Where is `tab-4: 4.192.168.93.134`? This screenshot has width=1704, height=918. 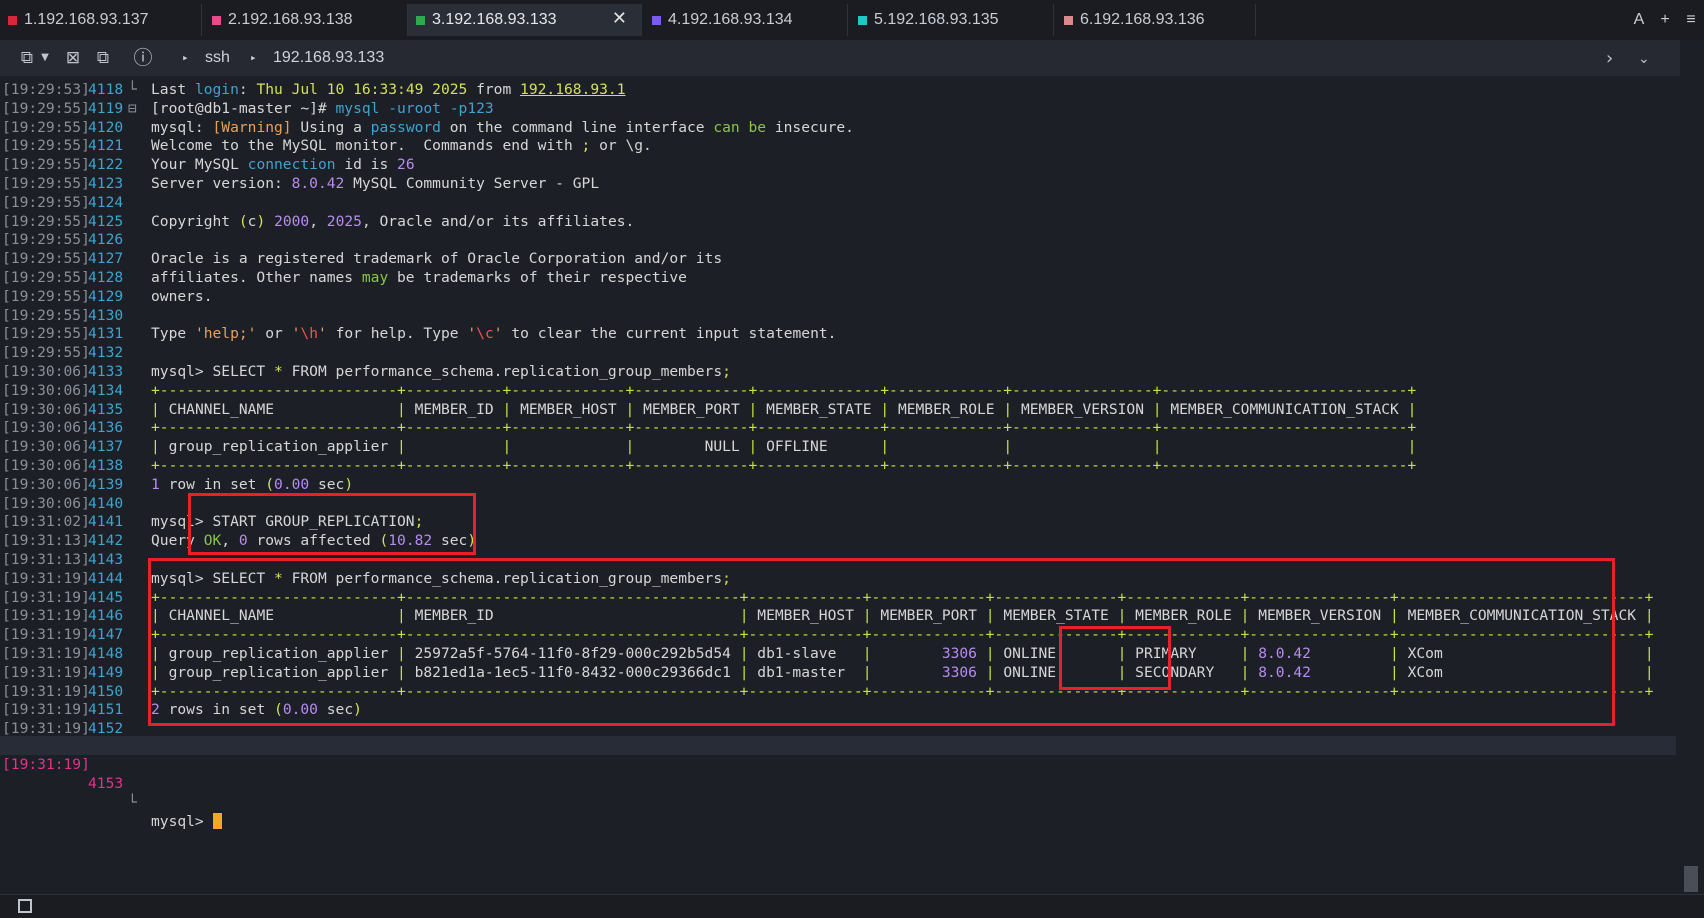 tab-4: 4.192.168.93.134 is located at coordinates (746, 20).